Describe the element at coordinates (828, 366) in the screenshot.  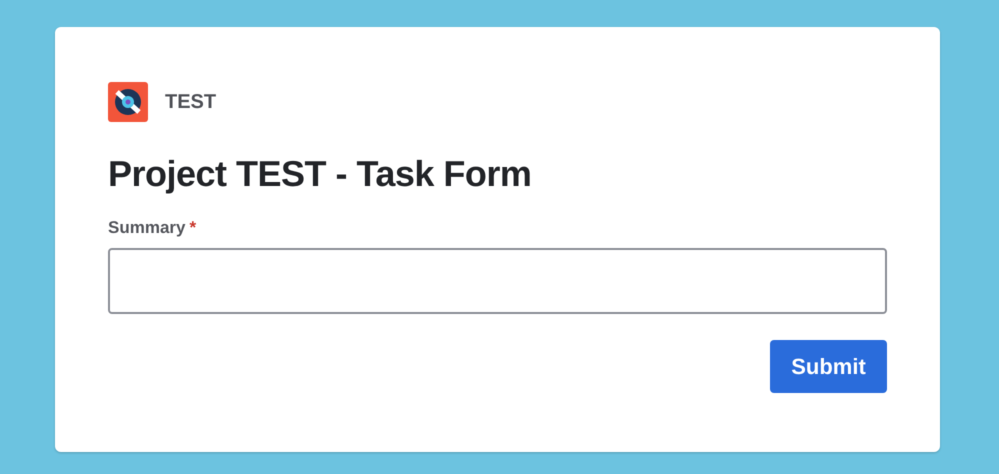
I see `submit-button: Submit` at that location.